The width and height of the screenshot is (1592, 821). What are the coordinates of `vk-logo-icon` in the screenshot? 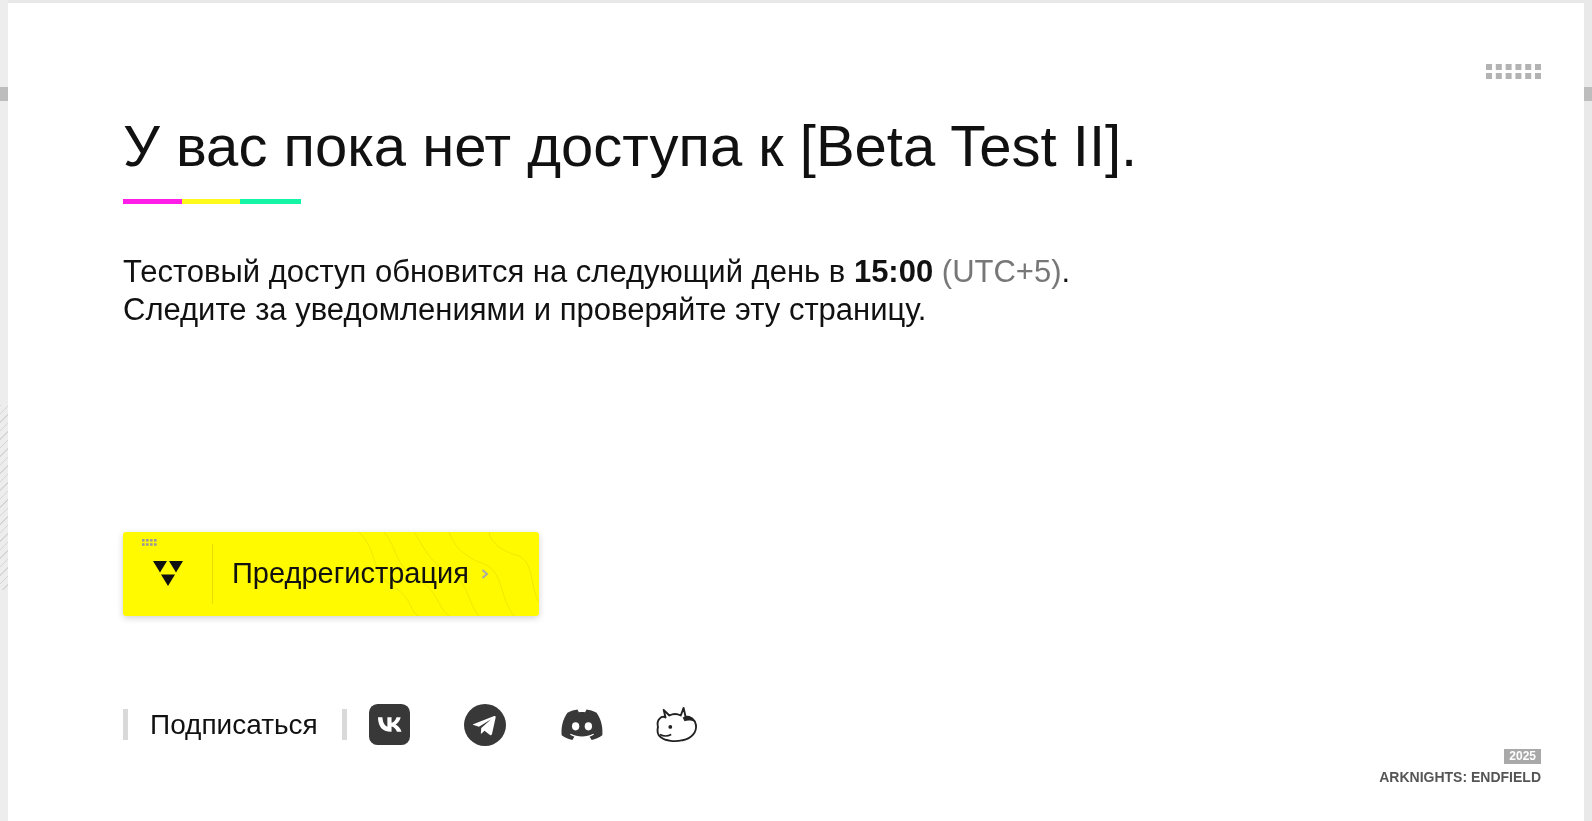 It's located at (389, 725).